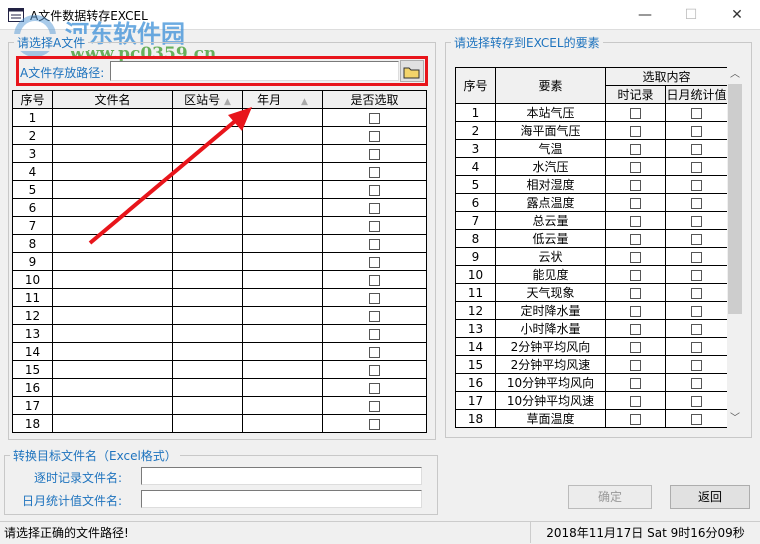  What do you see at coordinates (635, 94) in the screenshot?
I see `col-hourly: 时记录` at bounding box center [635, 94].